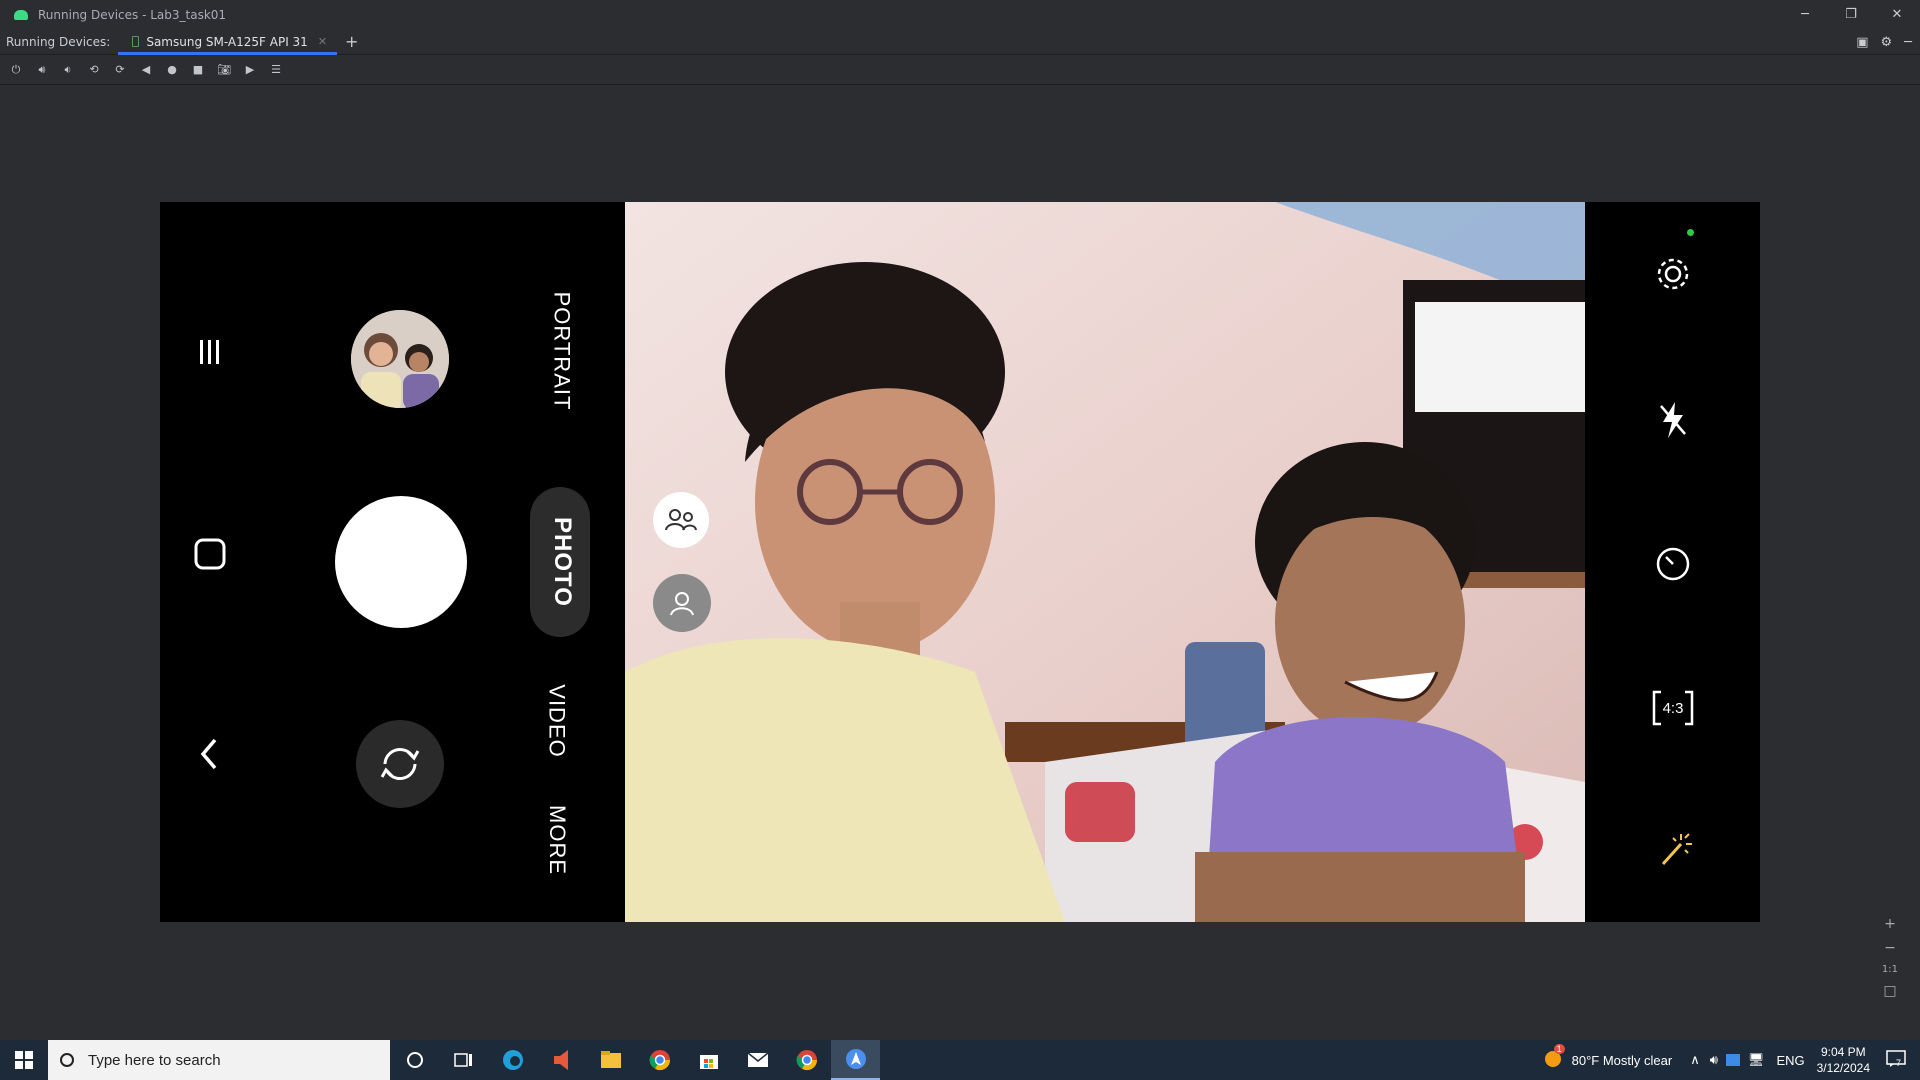 This screenshot has height=1080, width=1920. I want to click on tabbar-actions: ▣ ⚙ ─, so click(1884, 42).